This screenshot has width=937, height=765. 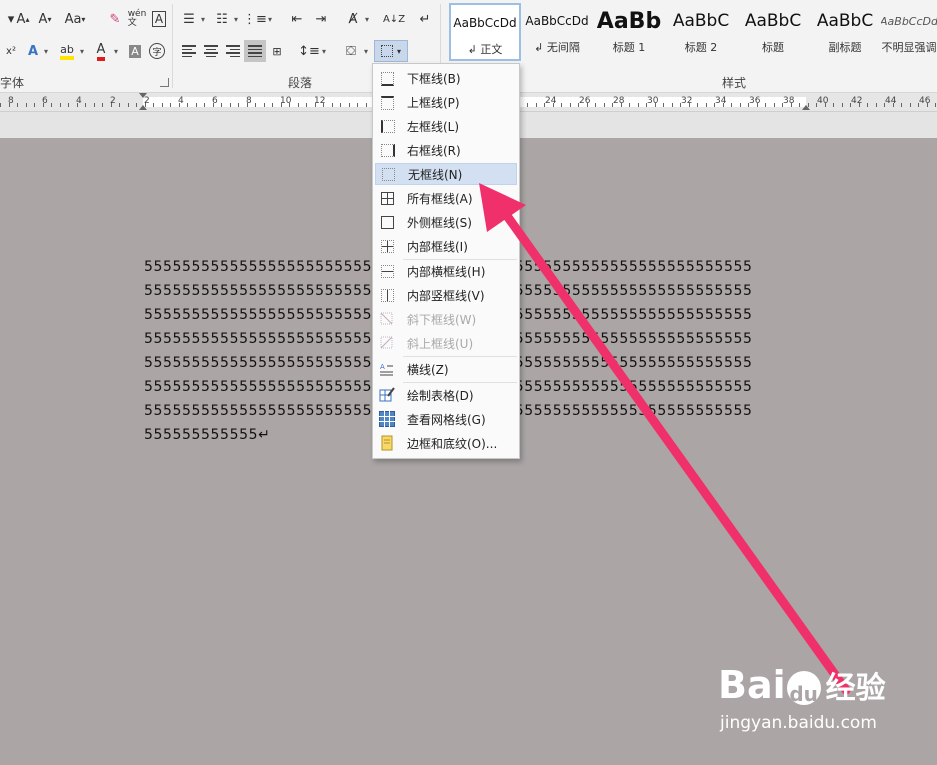 What do you see at coordinates (157, 51) in the screenshot?
I see `enclose-characters-button: 字` at bounding box center [157, 51].